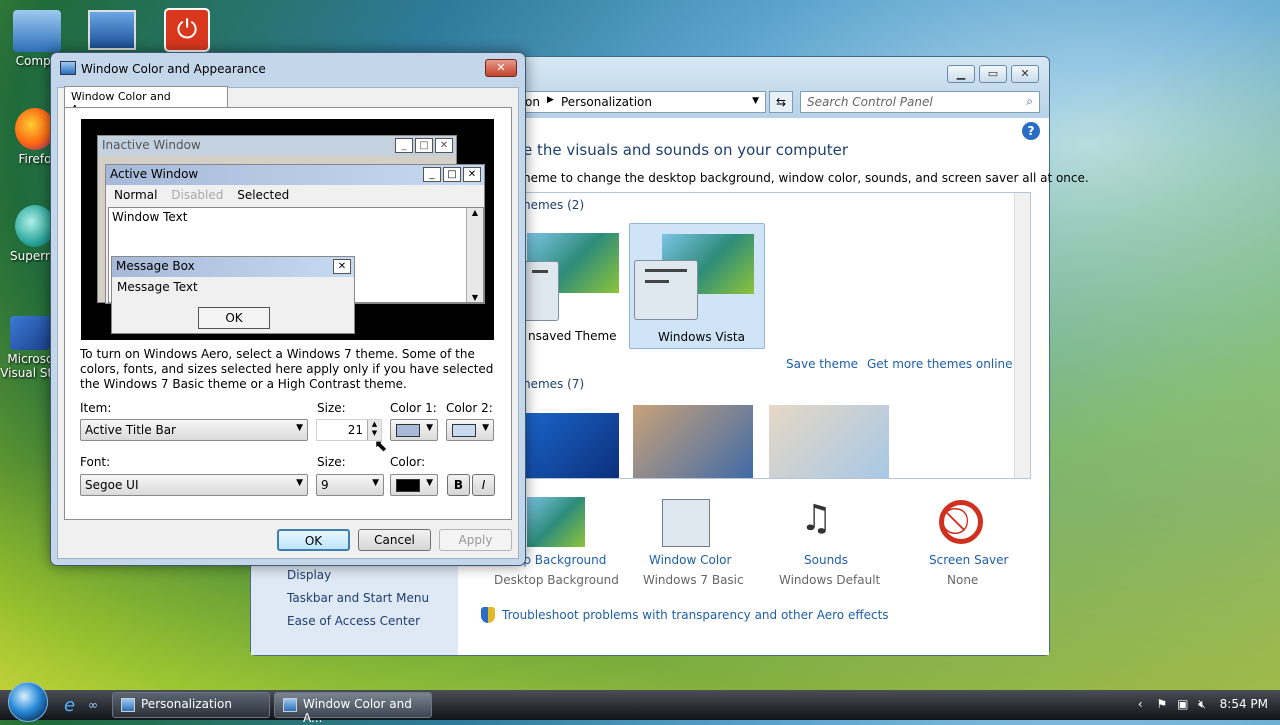 This screenshot has height=725, width=1280. Describe the element at coordinates (816, 518) in the screenshot. I see `sounds-icon: ♫` at that location.